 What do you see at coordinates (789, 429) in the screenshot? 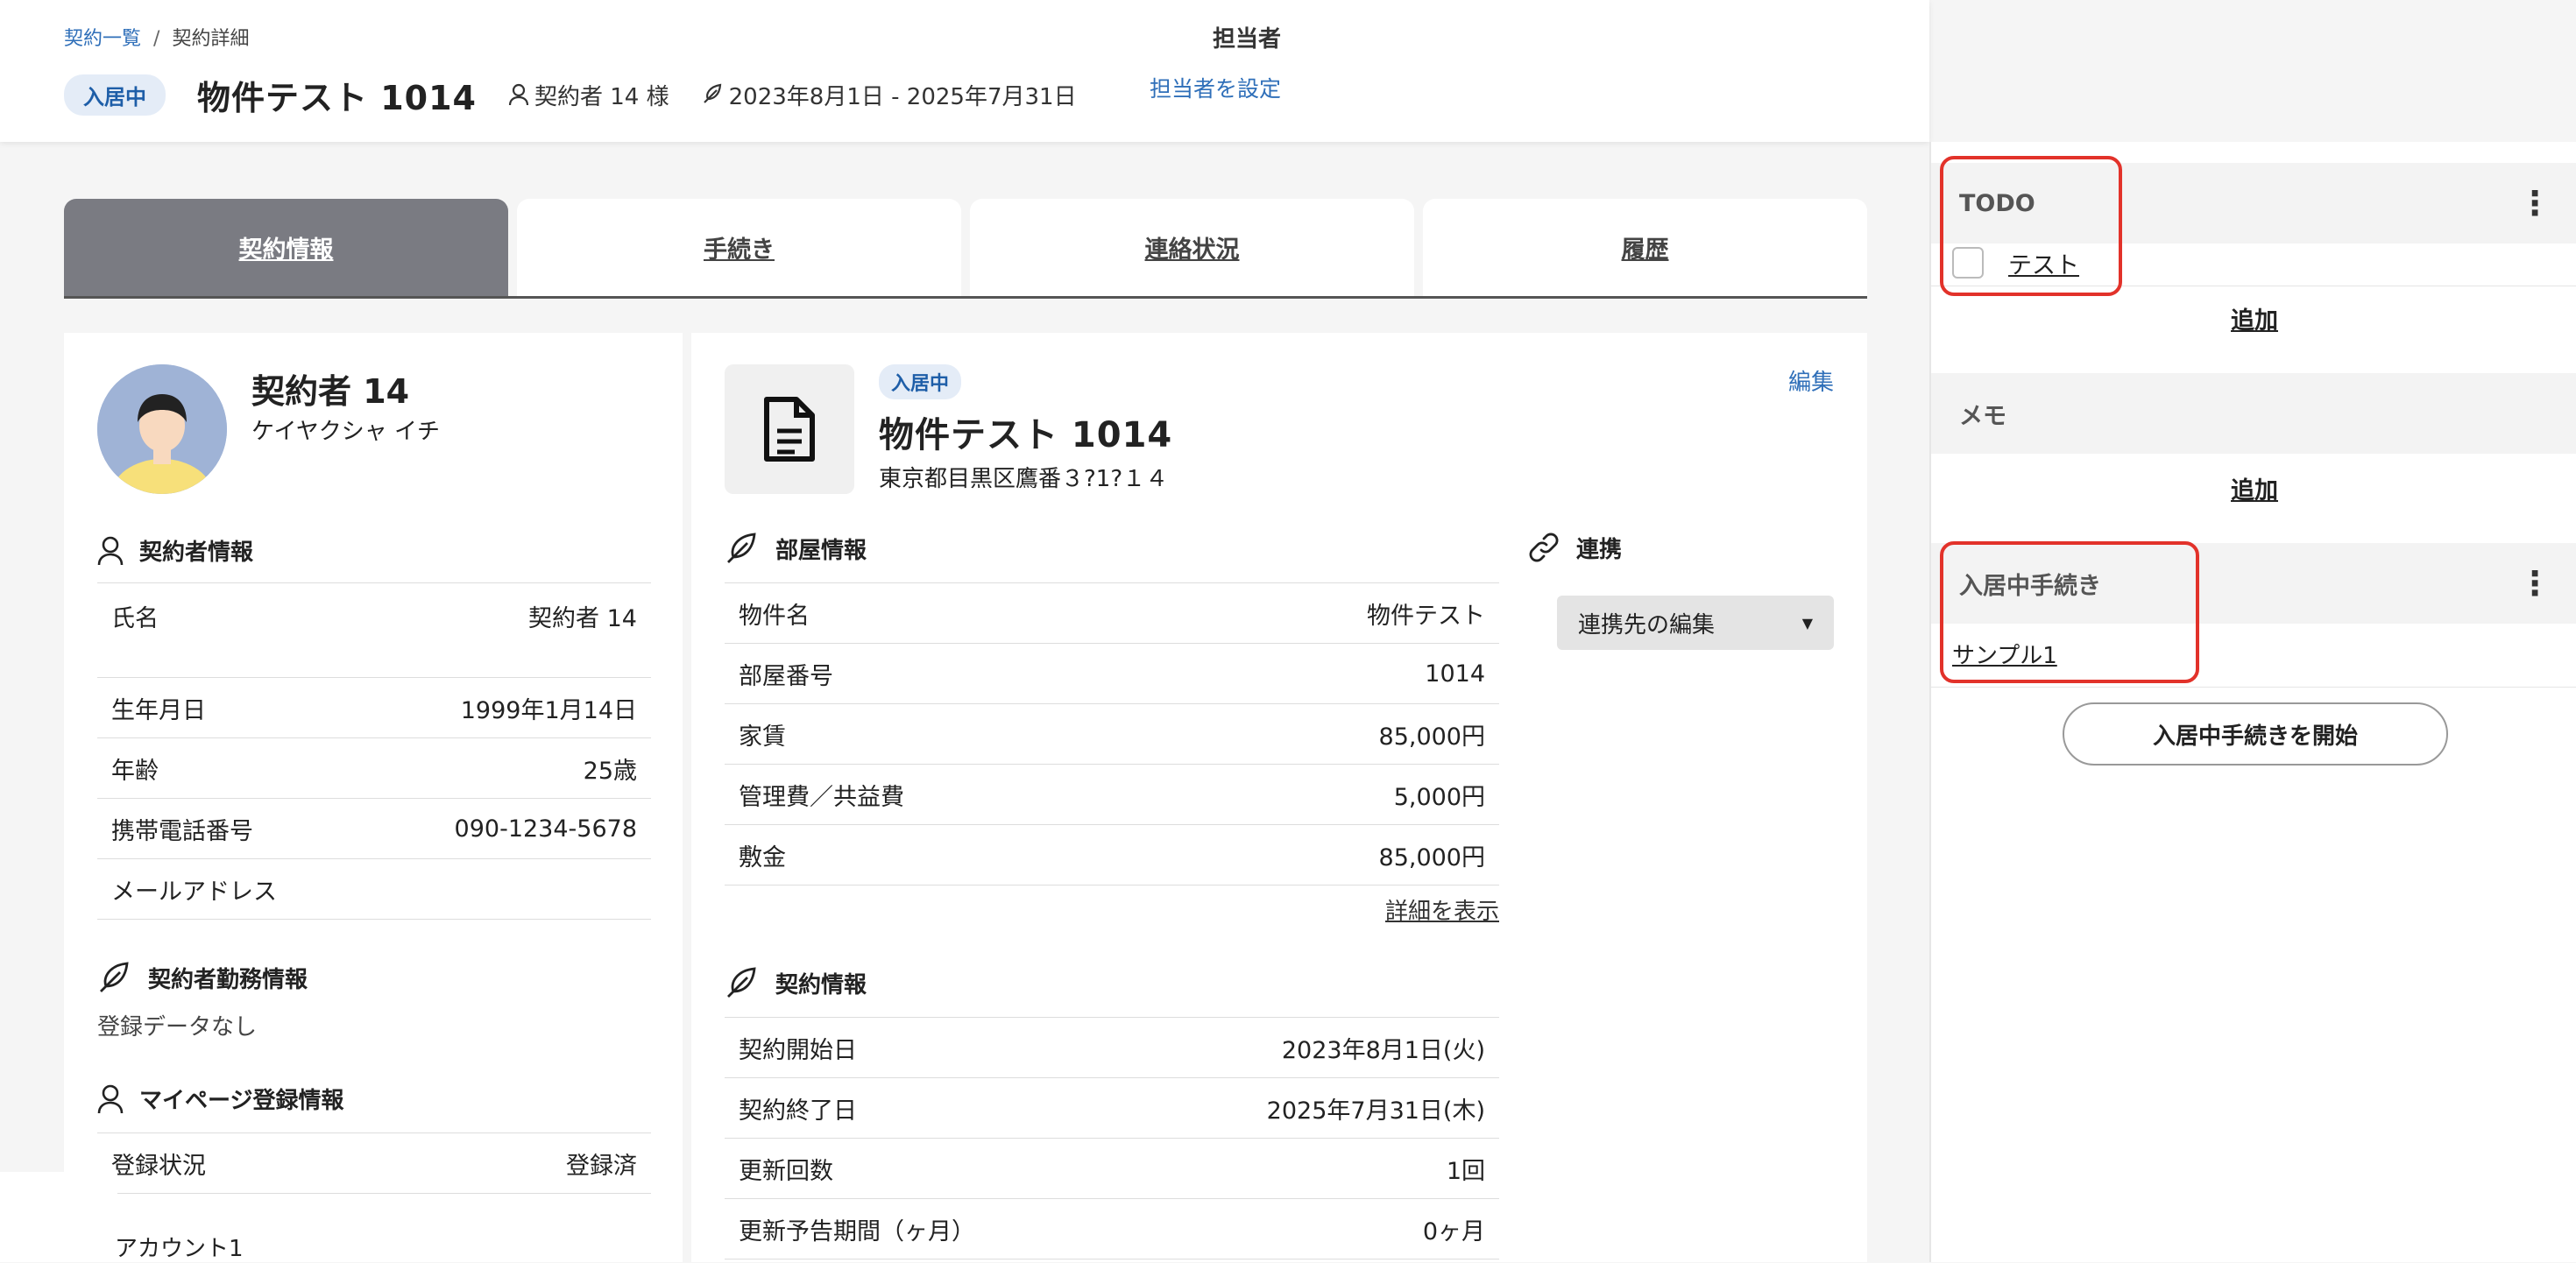
I see `document-icon` at bounding box center [789, 429].